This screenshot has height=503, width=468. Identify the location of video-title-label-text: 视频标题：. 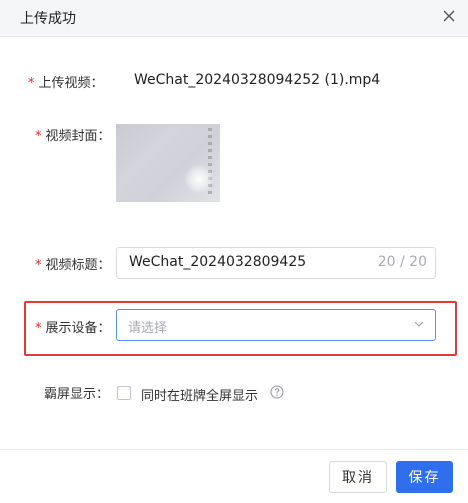
(78, 265).